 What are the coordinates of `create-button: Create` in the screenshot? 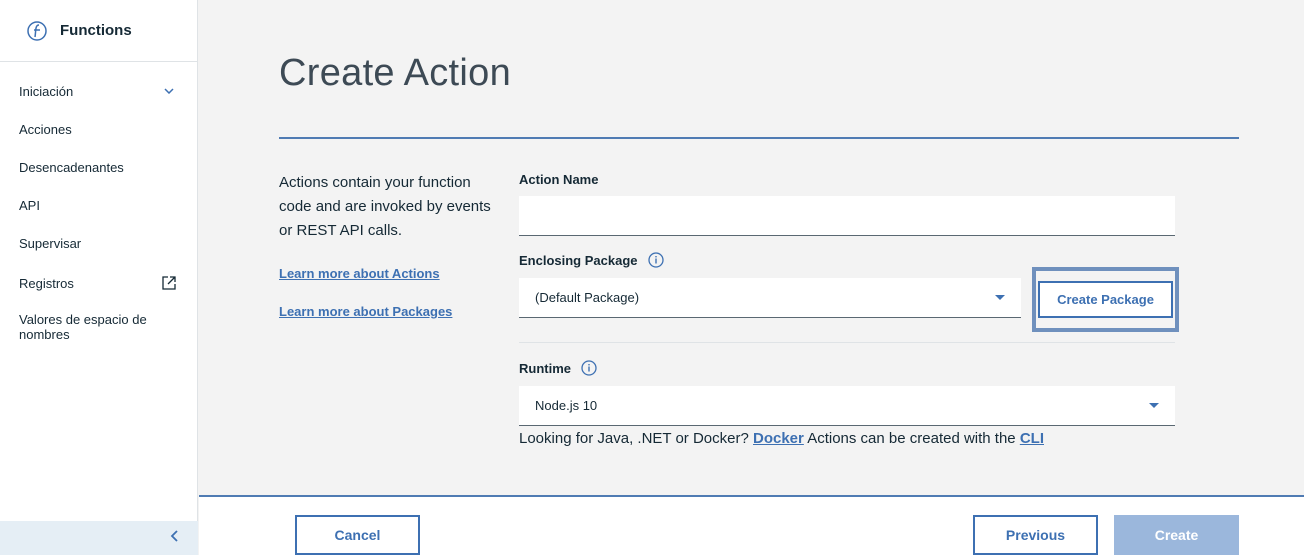 It's located at (1176, 535).